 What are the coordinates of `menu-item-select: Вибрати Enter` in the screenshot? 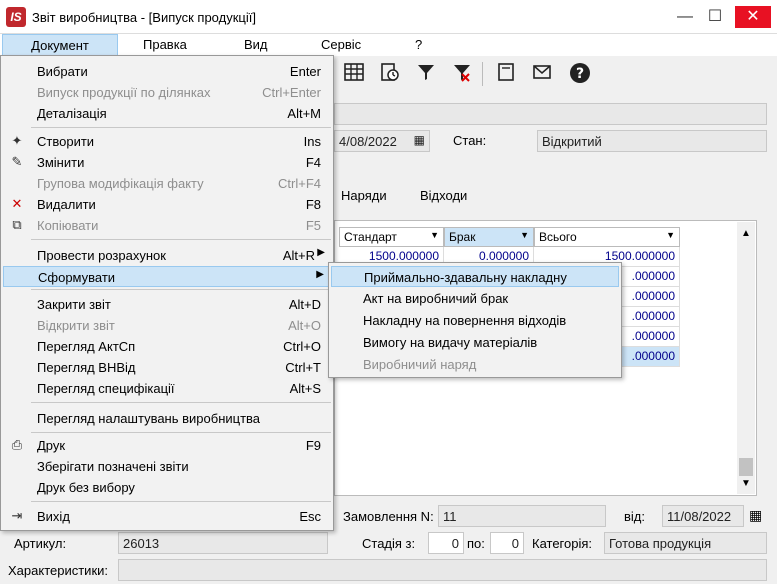 It's located at (167, 71).